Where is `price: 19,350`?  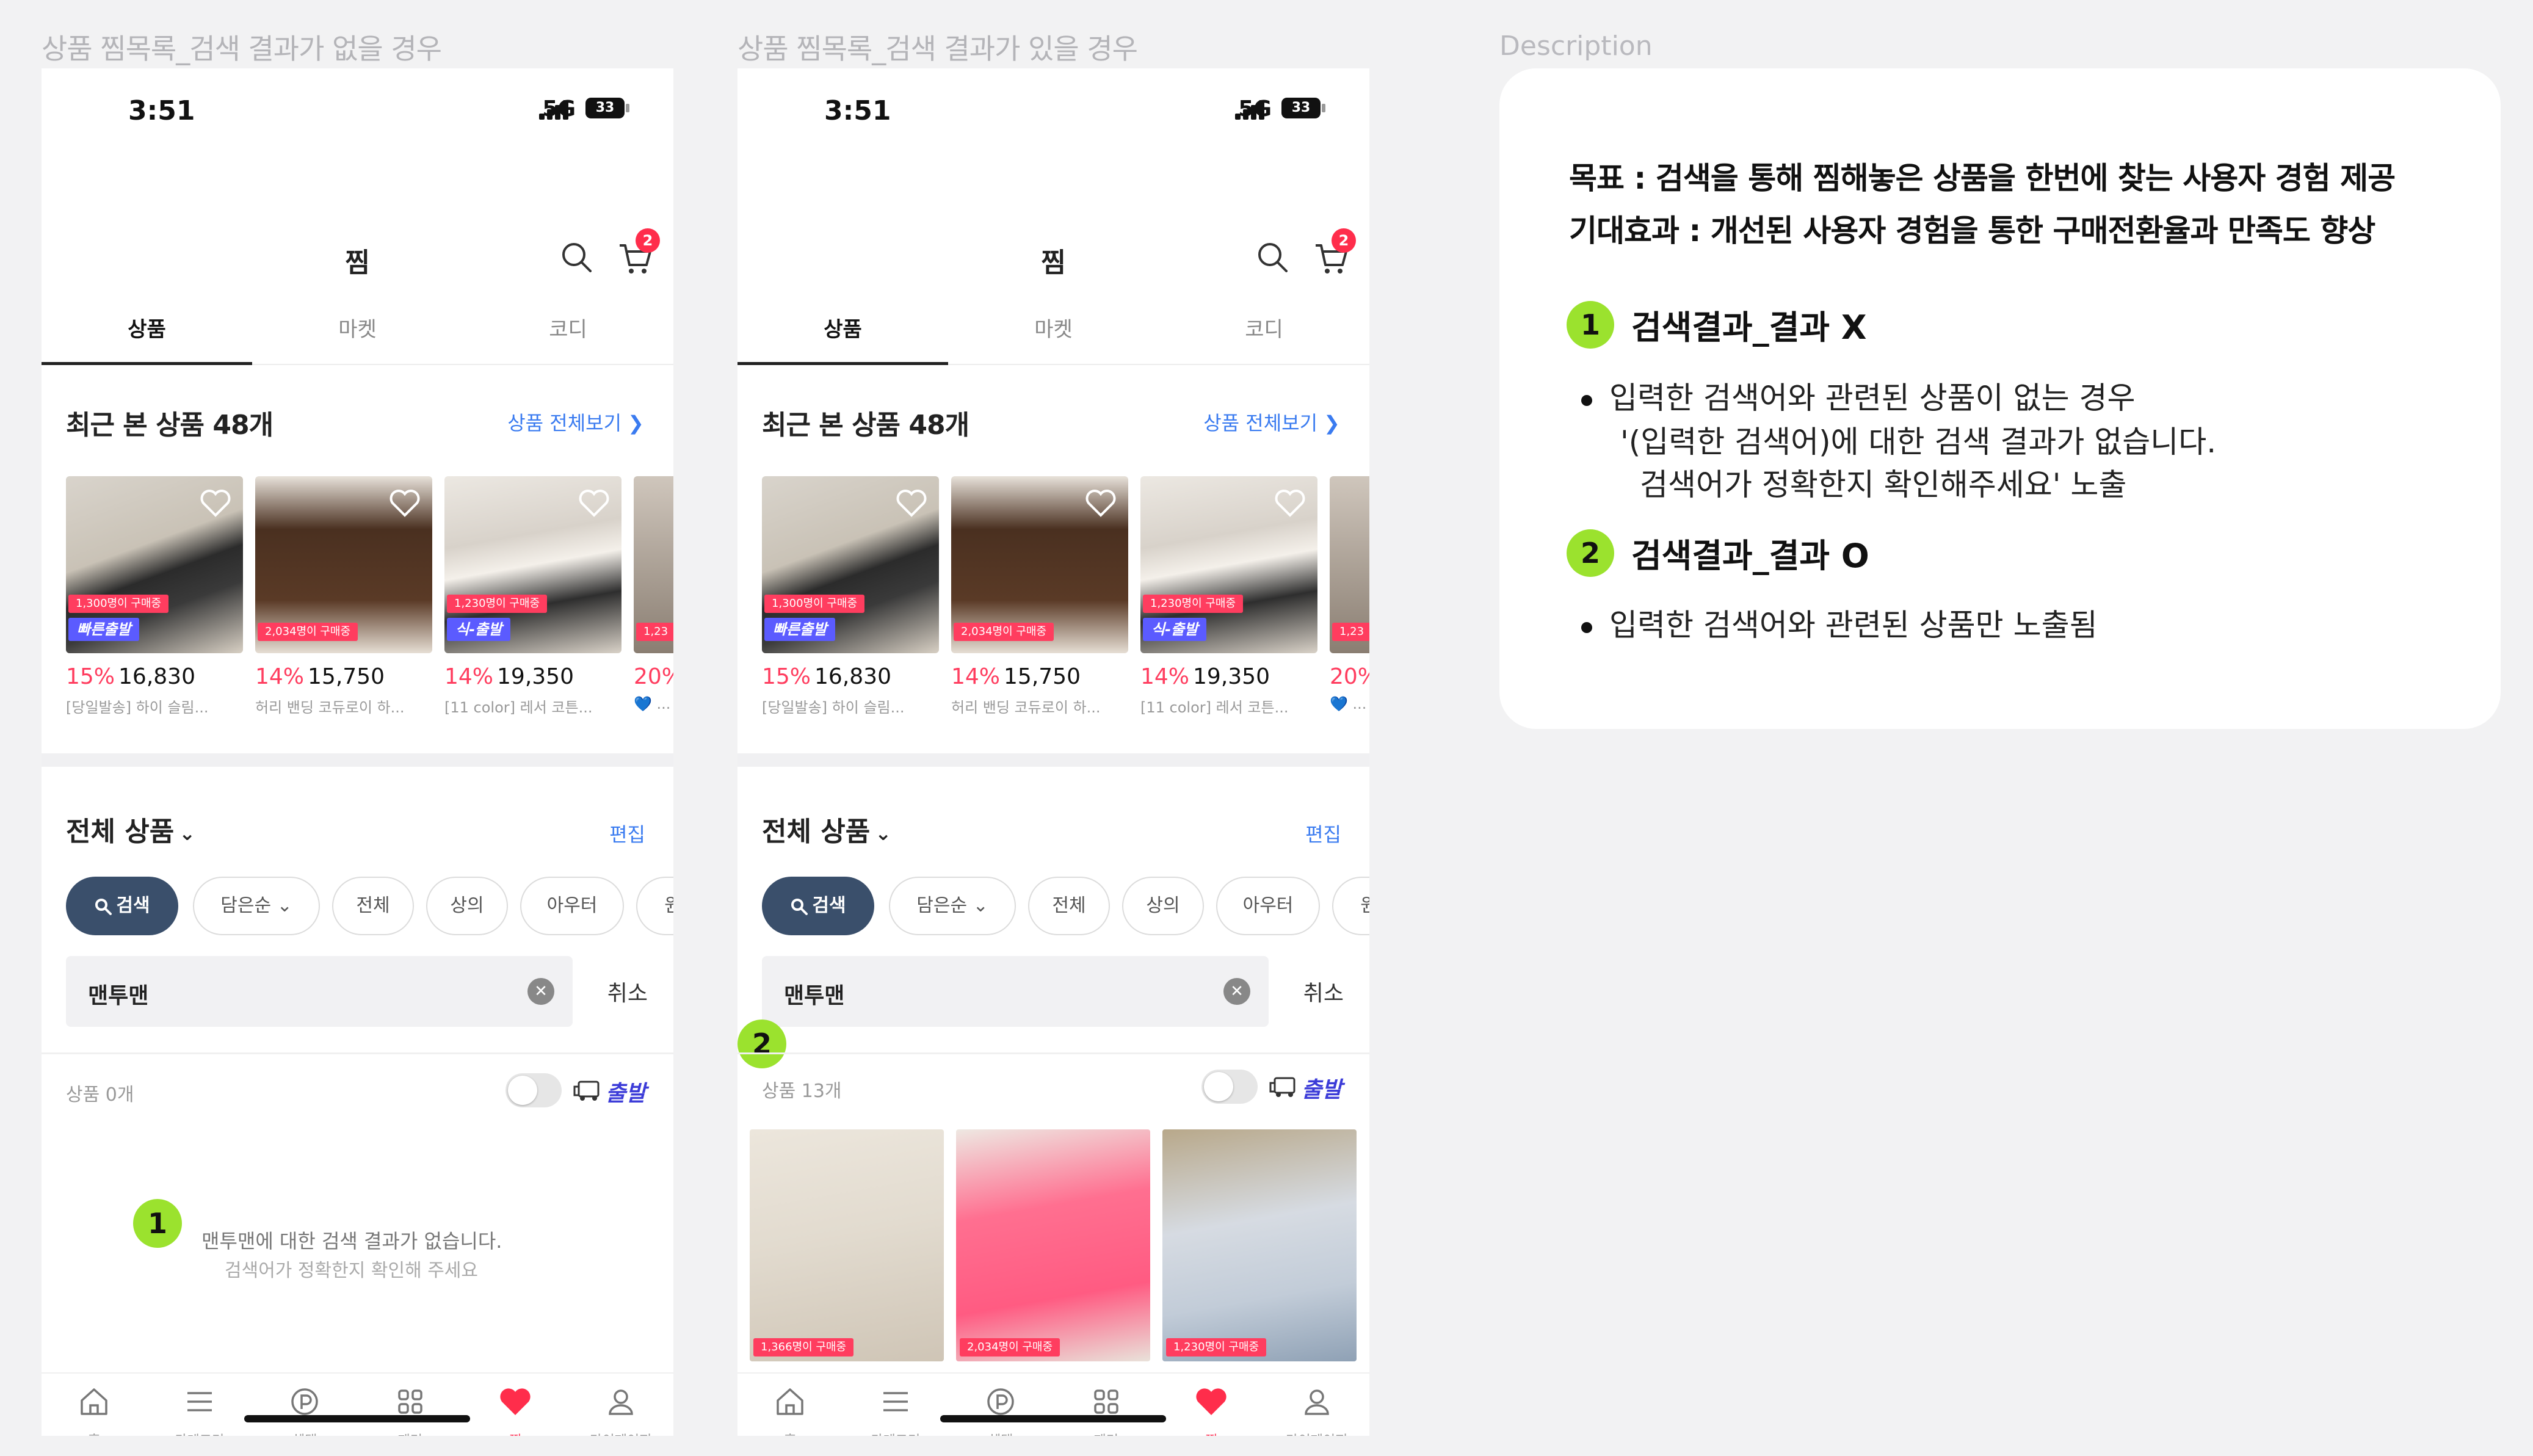 price: 19,350 is located at coordinates (535, 676).